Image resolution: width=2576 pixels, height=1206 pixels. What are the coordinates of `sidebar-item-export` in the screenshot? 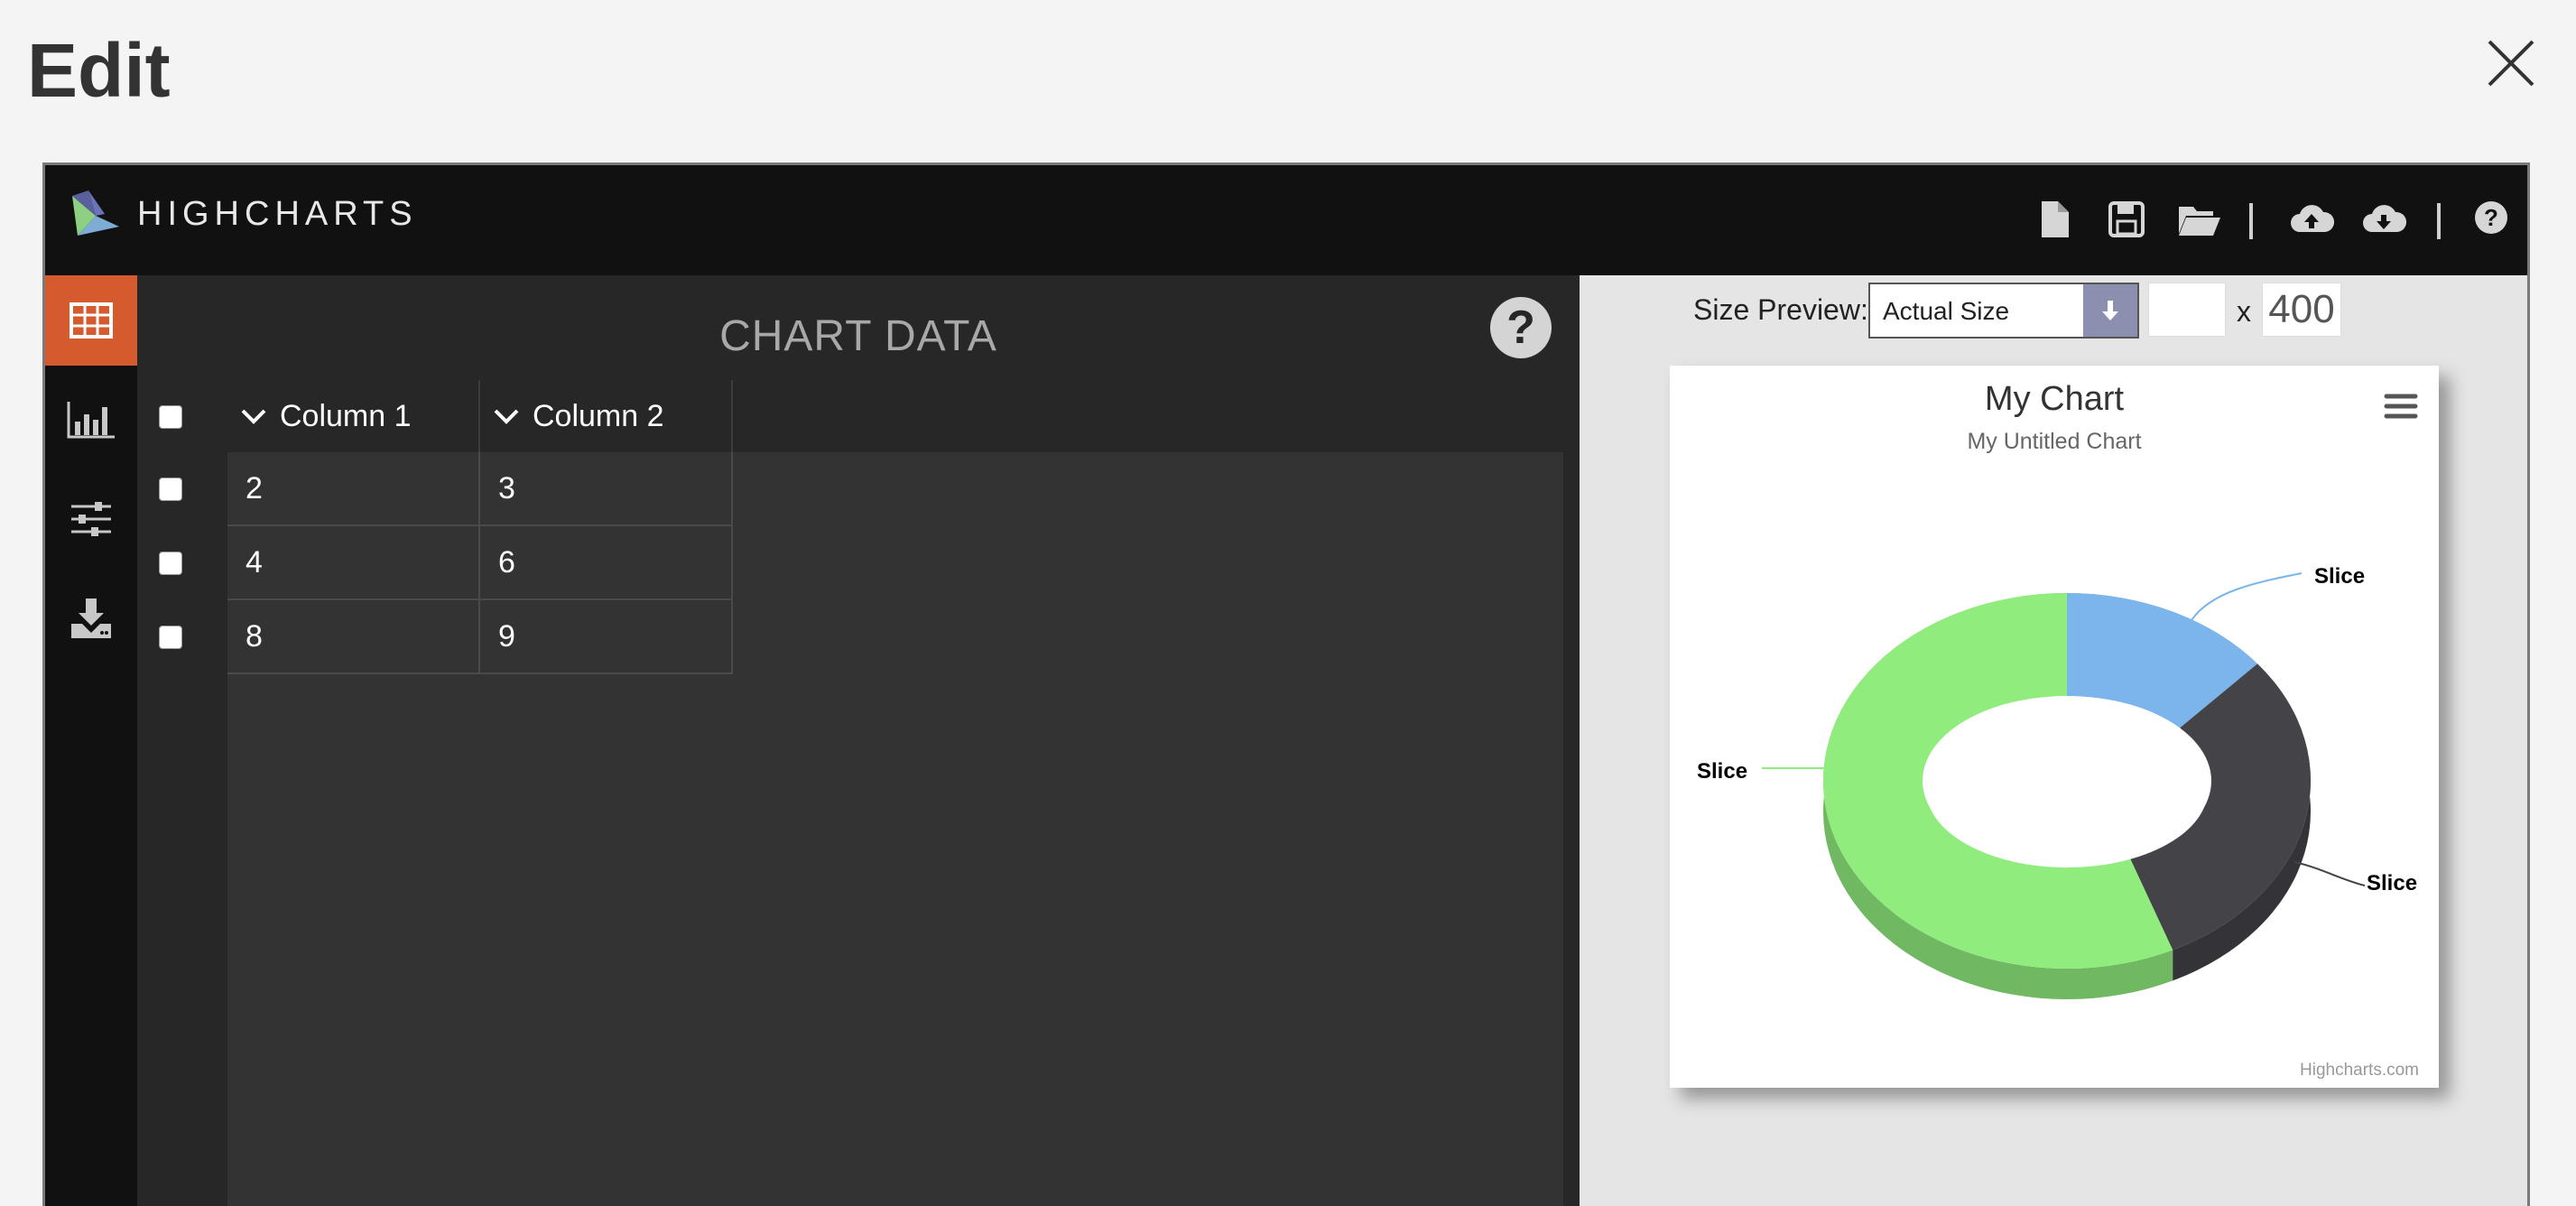 It's located at (91, 618).